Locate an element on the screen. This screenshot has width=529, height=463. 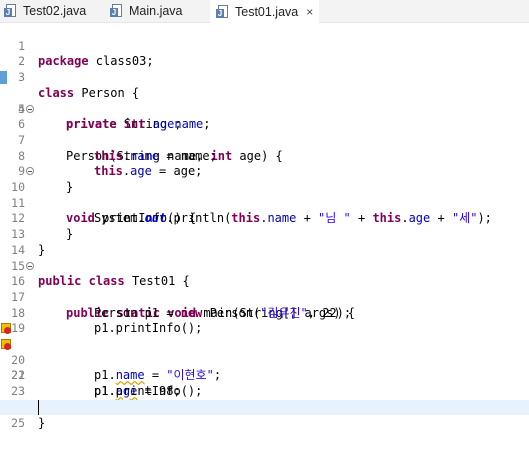
code-line: 19 is located at coordinates (264, 320).